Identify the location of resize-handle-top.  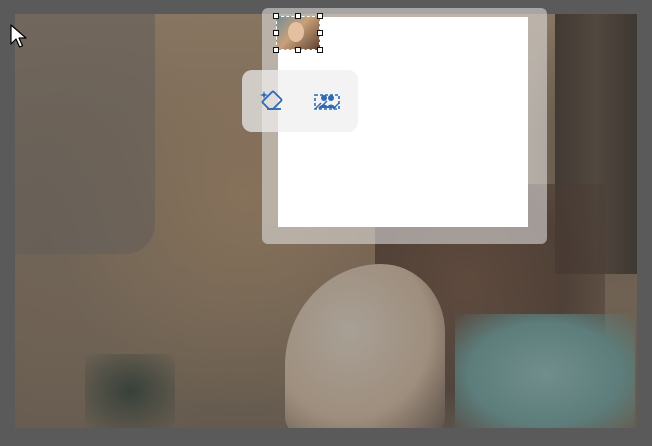
(298, 16).